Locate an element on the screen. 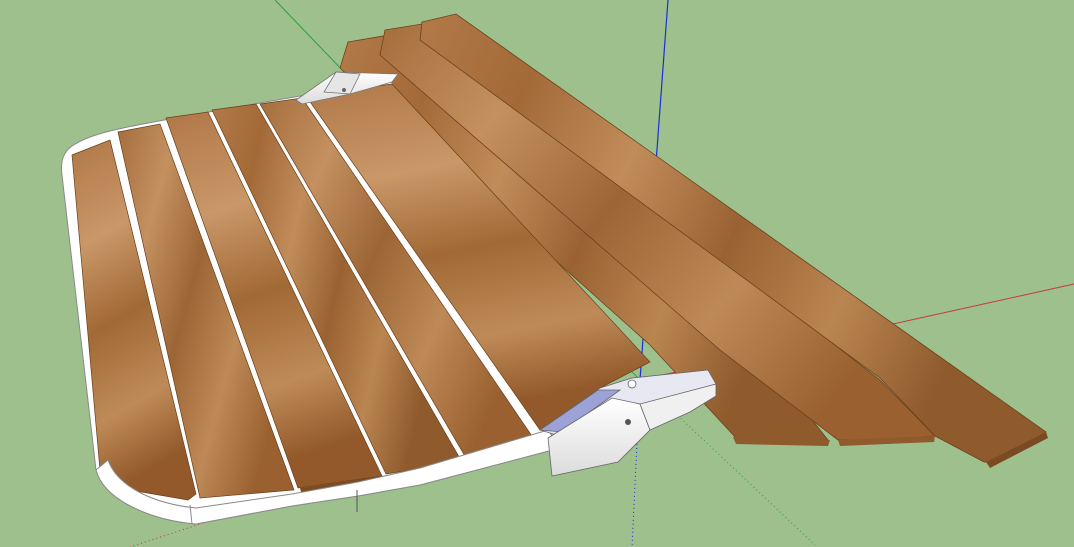 The width and height of the screenshot is (1074, 547). back-bracket-bolt-icon is located at coordinates (344, 90).